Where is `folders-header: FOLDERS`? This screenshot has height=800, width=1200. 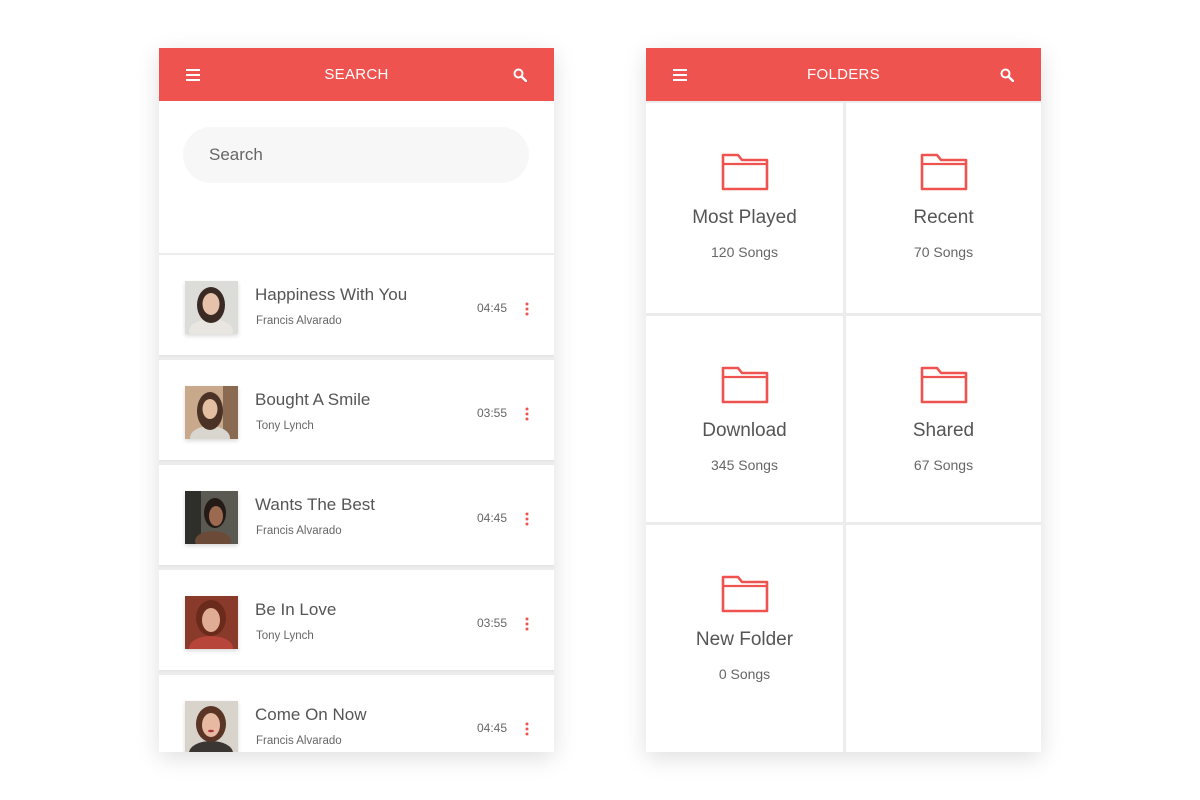 folders-header: FOLDERS is located at coordinates (843, 74).